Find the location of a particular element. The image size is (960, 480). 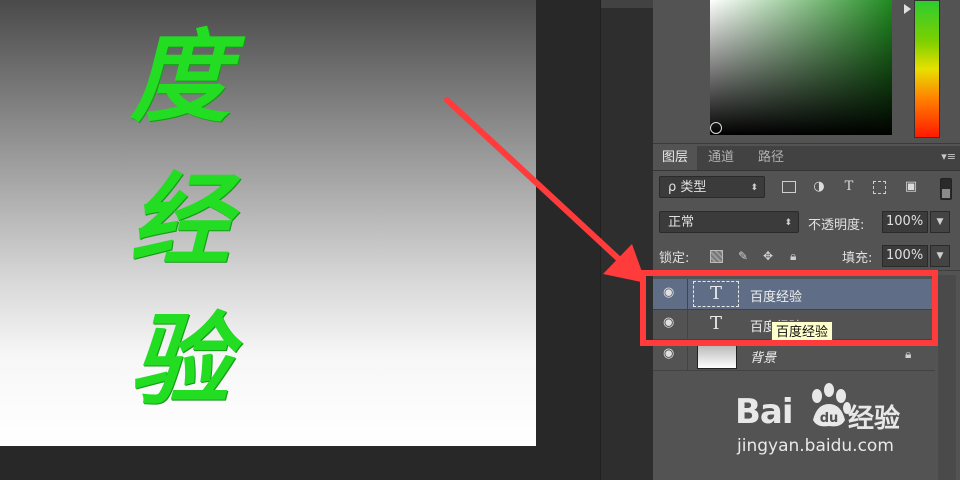

watermark-du-text: du is located at coordinates (829, 418).